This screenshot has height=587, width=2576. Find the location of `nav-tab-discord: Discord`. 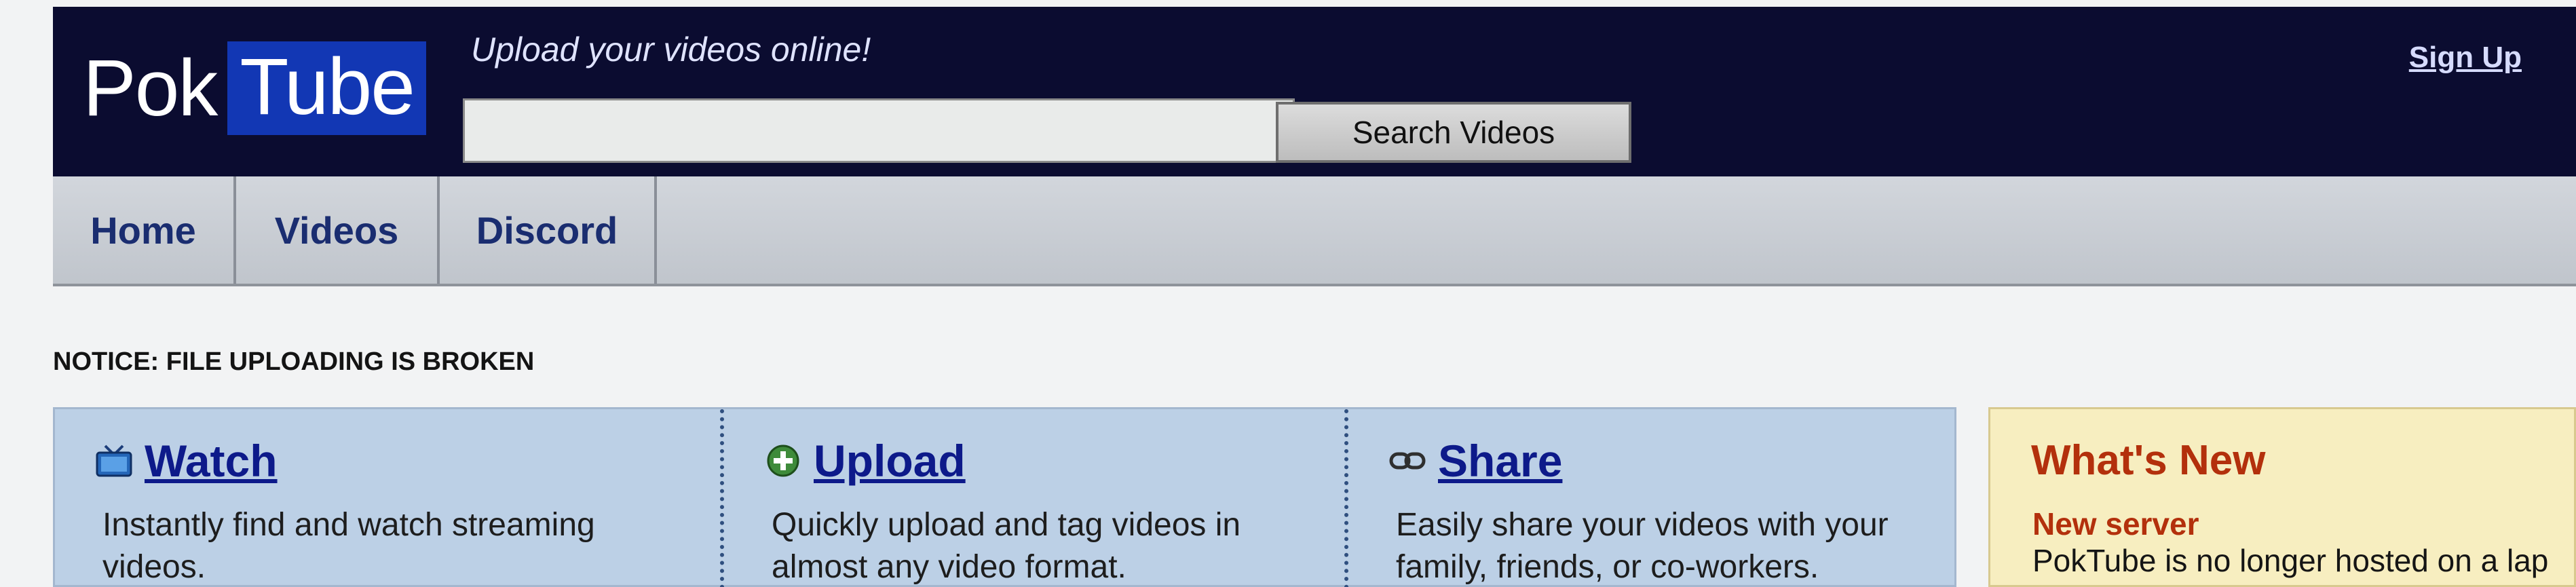

nav-tab-discord: Discord is located at coordinates (548, 230).